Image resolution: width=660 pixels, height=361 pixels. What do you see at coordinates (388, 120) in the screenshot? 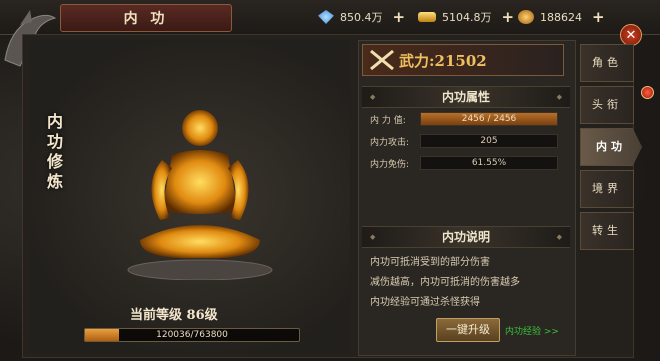
I see `attr-label: 内 力 值:` at bounding box center [388, 120].